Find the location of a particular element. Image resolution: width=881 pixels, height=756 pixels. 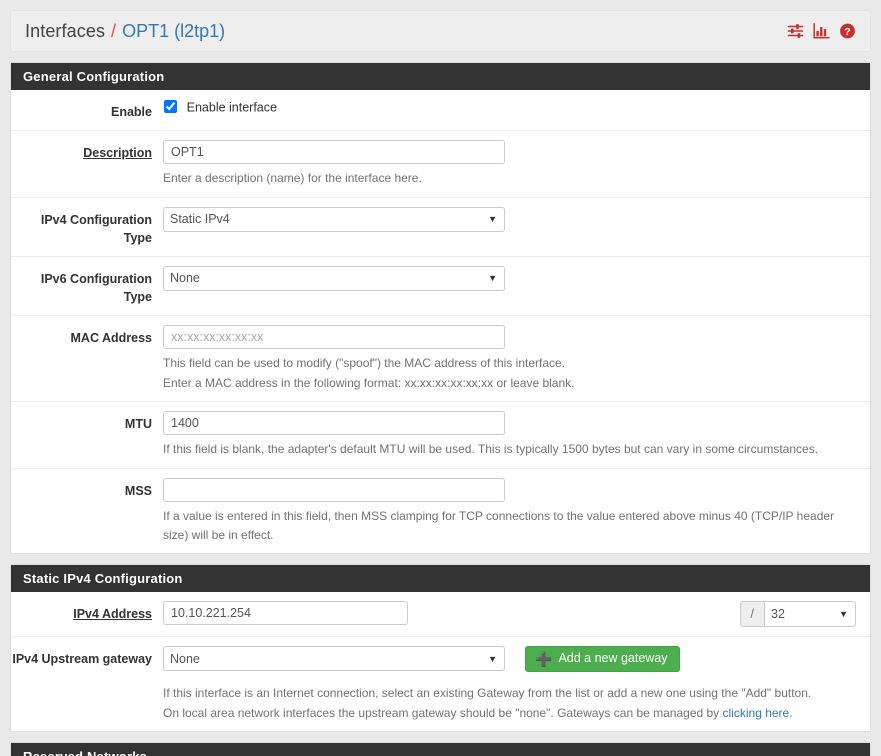

label-mtu: MTU is located at coordinates (138, 424).